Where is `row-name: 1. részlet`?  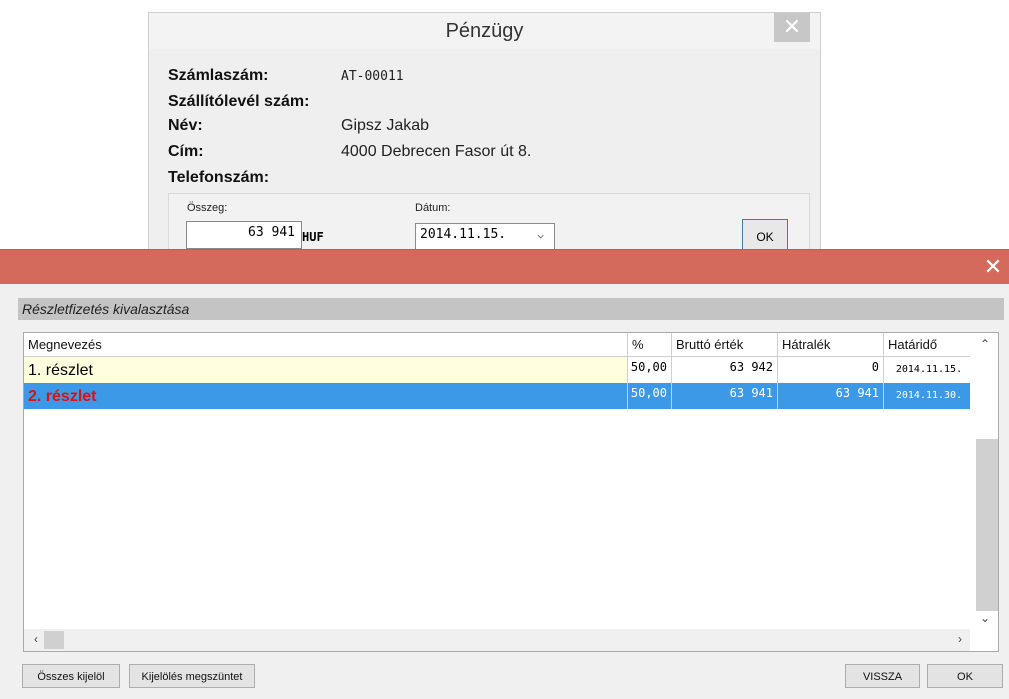
row-name: 1. részlet is located at coordinates (326, 370).